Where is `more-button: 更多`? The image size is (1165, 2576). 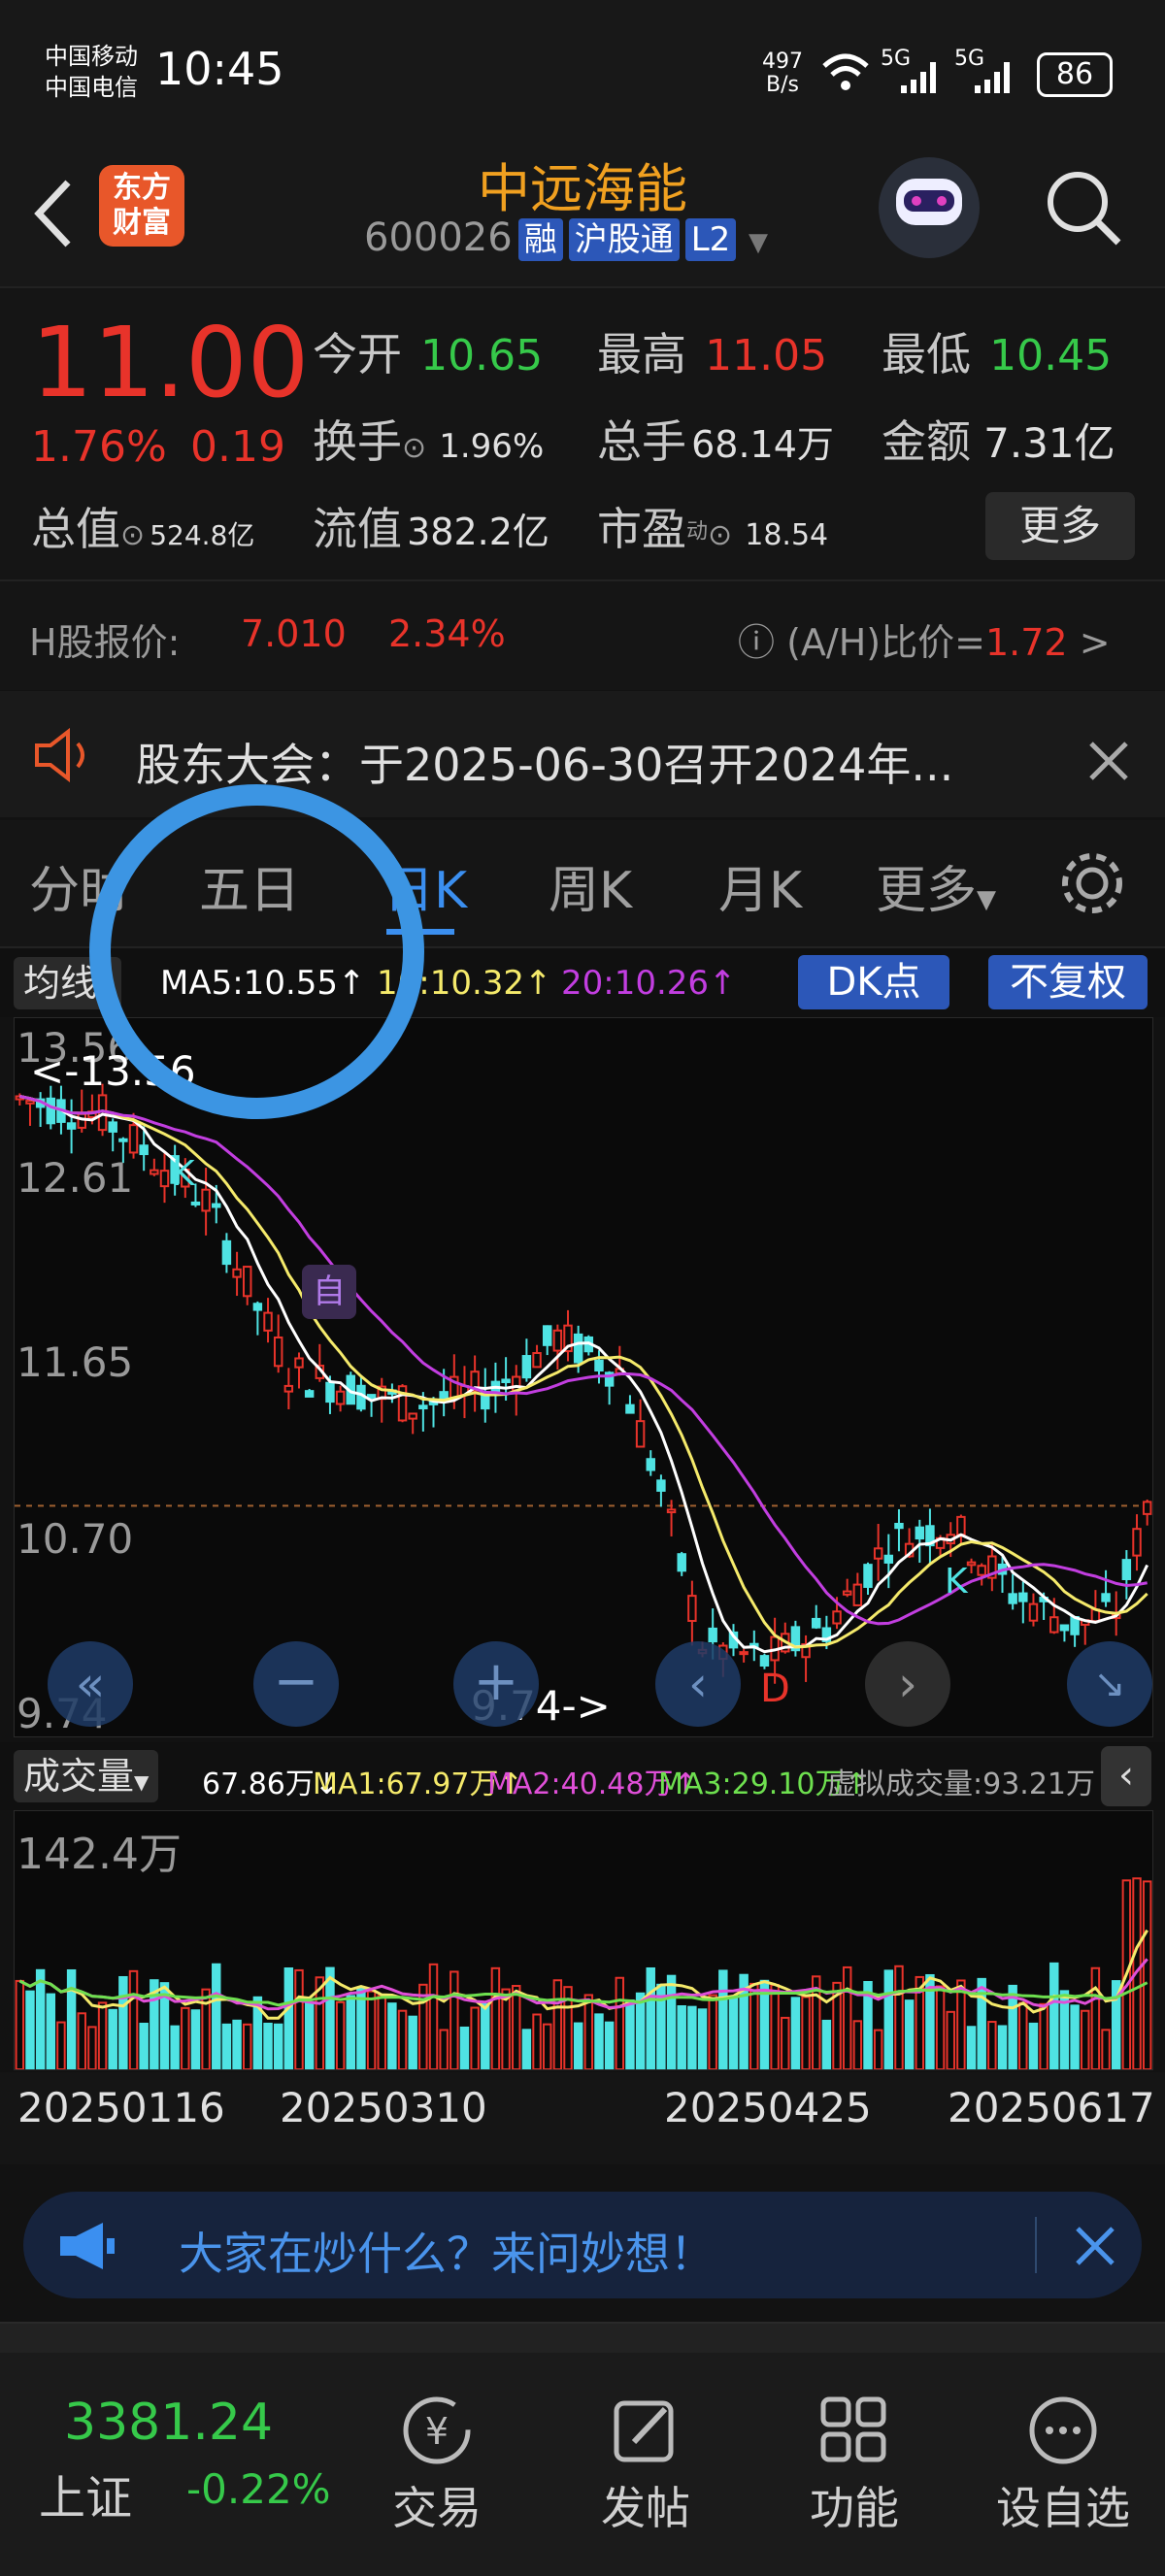 more-button: 更多 is located at coordinates (1060, 526).